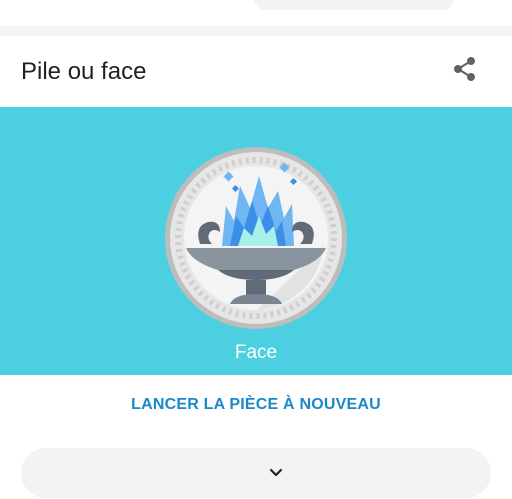  Describe the element at coordinates (256, 405) in the screenshot. I see `flip-again-button: LANCER LA PIÈCE À NOUVEAU` at that location.